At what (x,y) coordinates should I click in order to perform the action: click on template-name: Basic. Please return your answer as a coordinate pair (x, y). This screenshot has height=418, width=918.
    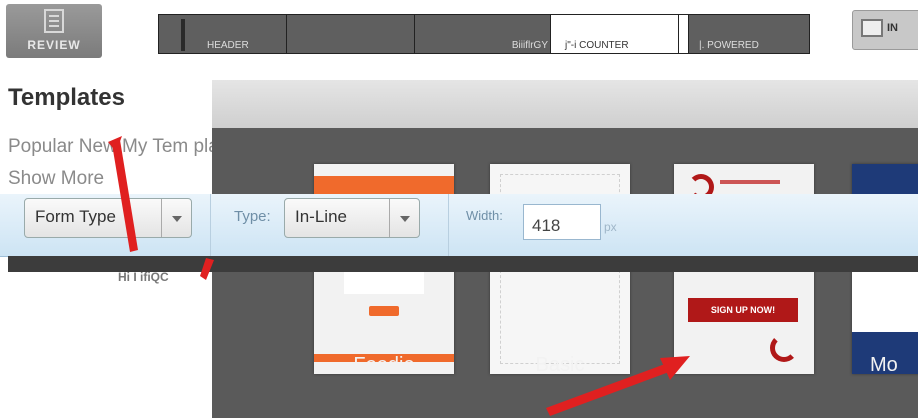
    Looking at the image, I should click on (560, 365).